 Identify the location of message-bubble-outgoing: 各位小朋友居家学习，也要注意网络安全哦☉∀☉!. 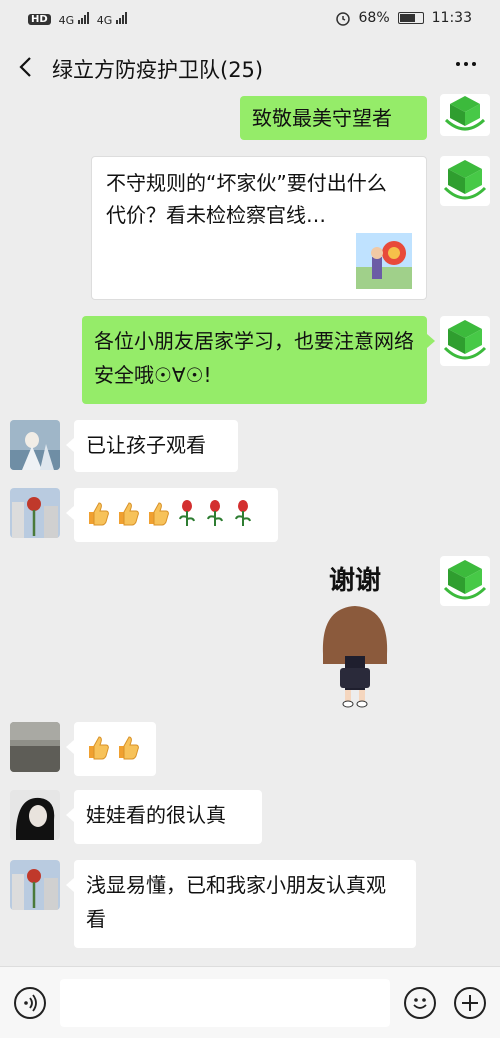
(254, 360).